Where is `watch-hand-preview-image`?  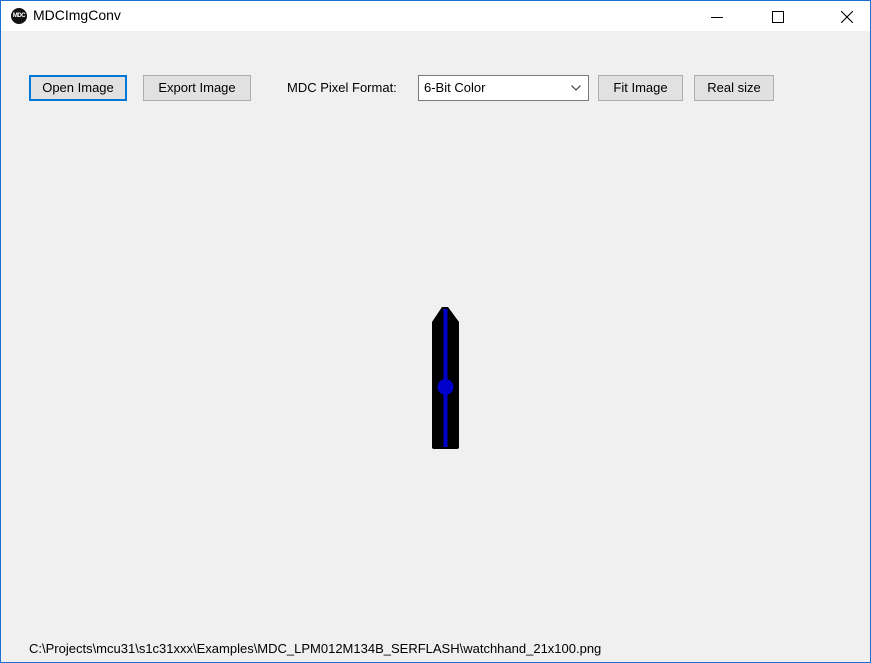 watch-hand-preview-image is located at coordinates (445, 378).